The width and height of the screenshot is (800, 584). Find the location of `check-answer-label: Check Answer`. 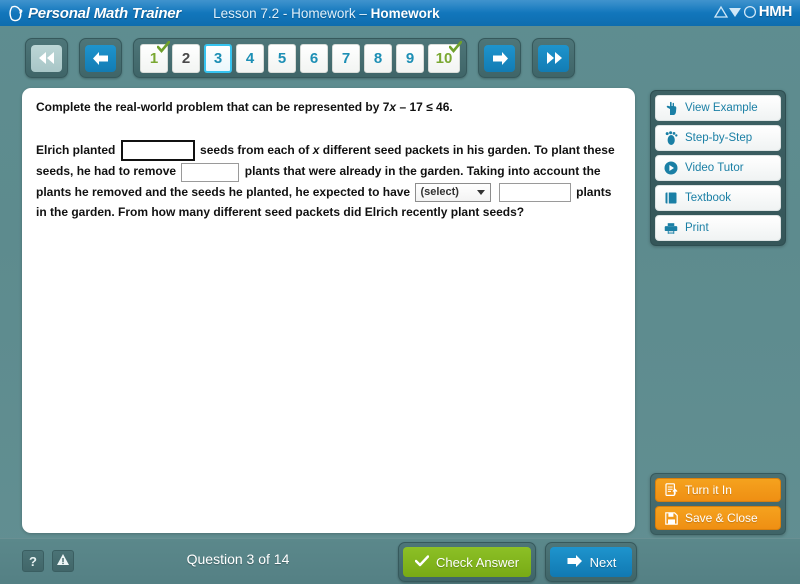

check-answer-label: Check Answer is located at coordinates (477, 562).